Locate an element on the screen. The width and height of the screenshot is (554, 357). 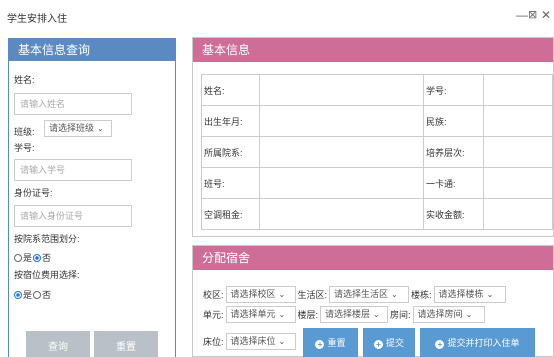
room-select: 请选择房间 ⌄ is located at coordinates (448, 314).